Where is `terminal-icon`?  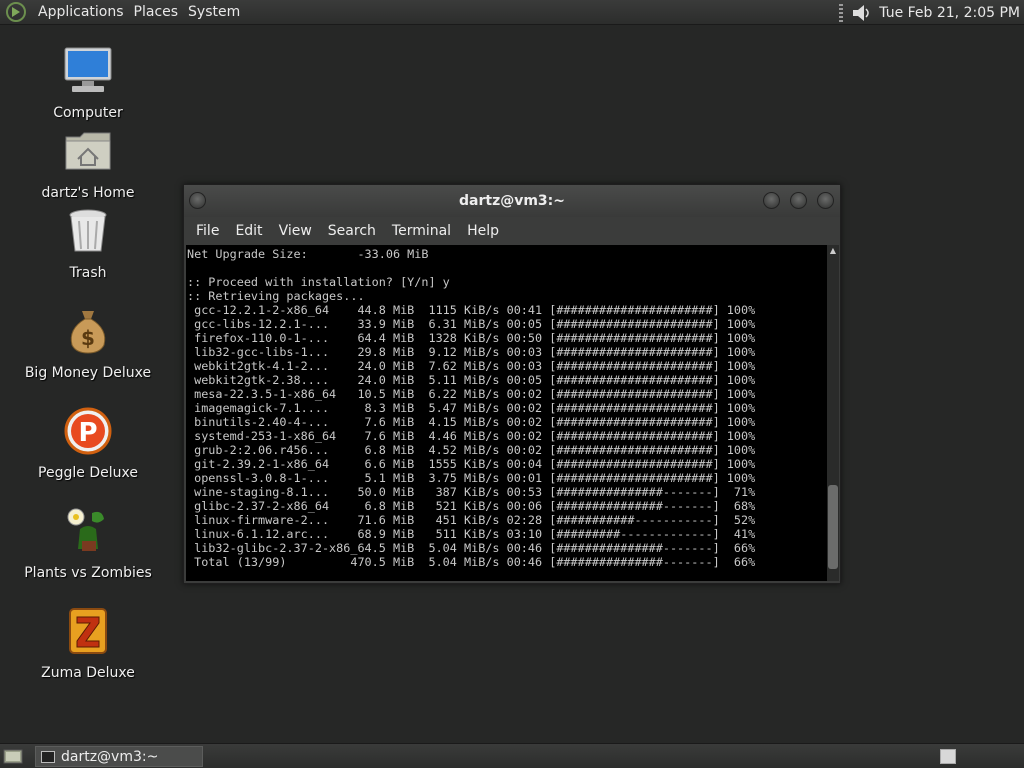
terminal-icon is located at coordinates (48, 756).